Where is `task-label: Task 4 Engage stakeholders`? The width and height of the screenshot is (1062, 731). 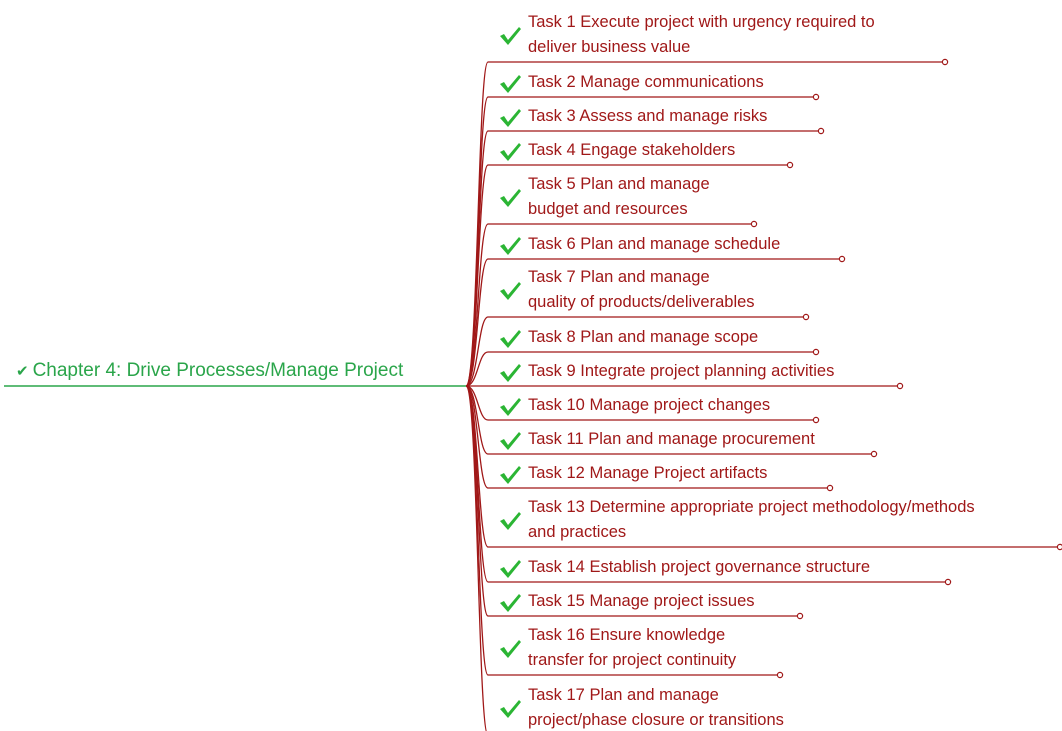 task-label: Task 4 Engage stakeholders is located at coordinates (632, 150).